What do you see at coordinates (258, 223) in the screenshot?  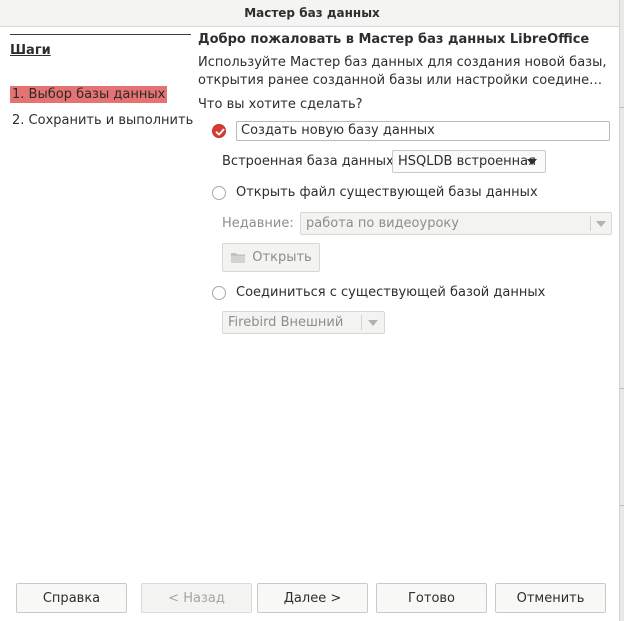 I see `recent-label: Недавние:` at bounding box center [258, 223].